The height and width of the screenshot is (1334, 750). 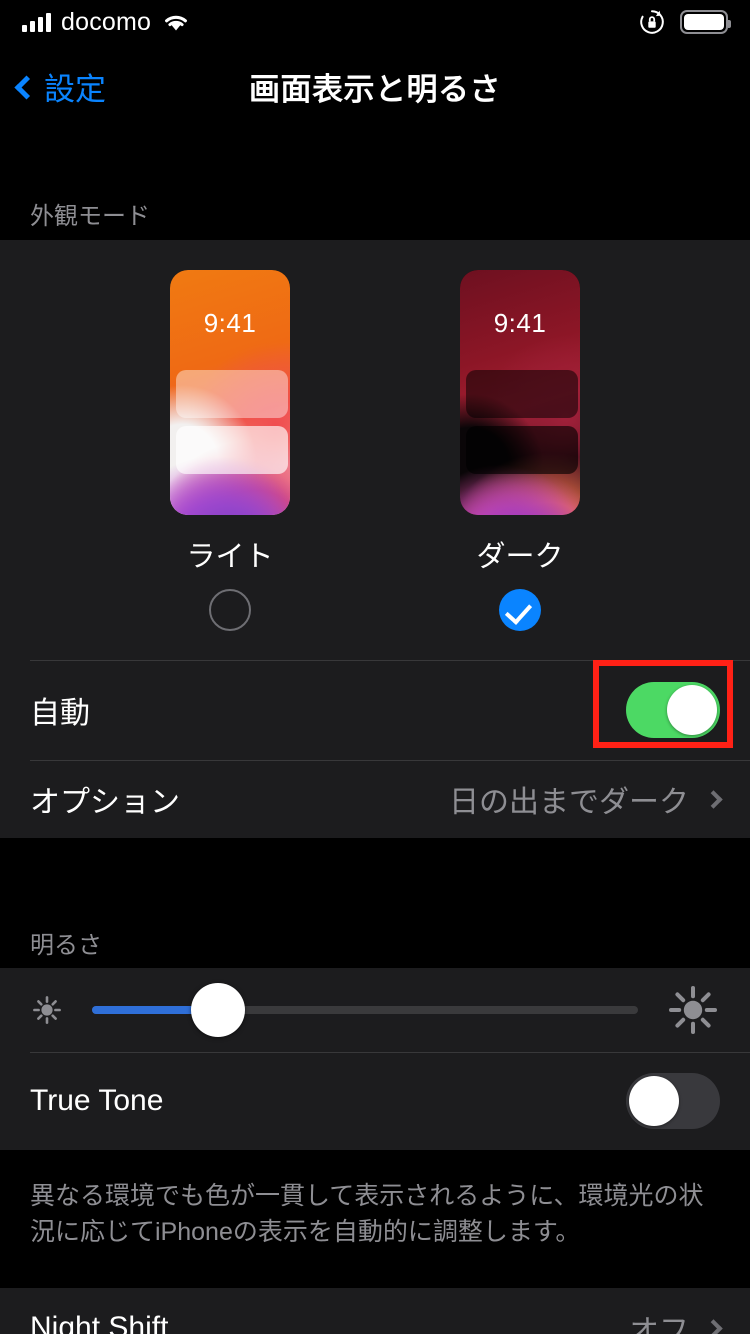 I want to click on status-bar-right, so click(x=684, y=22).